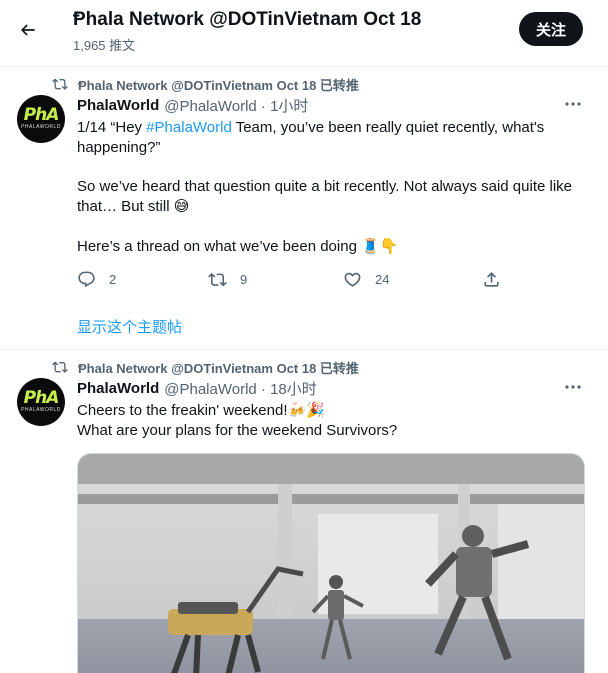 The image size is (608, 673). What do you see at coordinates (227, 279) in the screenshot?
I see `retweet-button: 9` at bounding box center [227, 279].